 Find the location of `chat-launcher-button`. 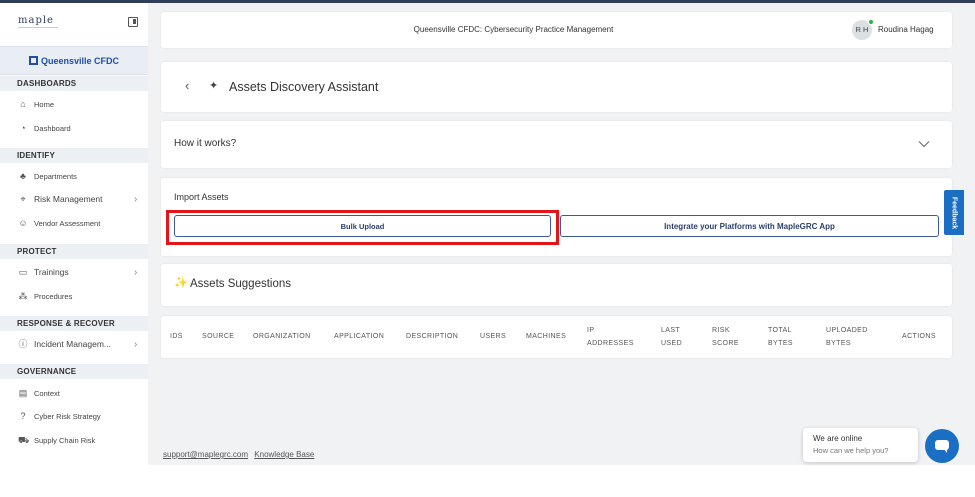

chat-launcher-button is located at coordinates (942, 446).